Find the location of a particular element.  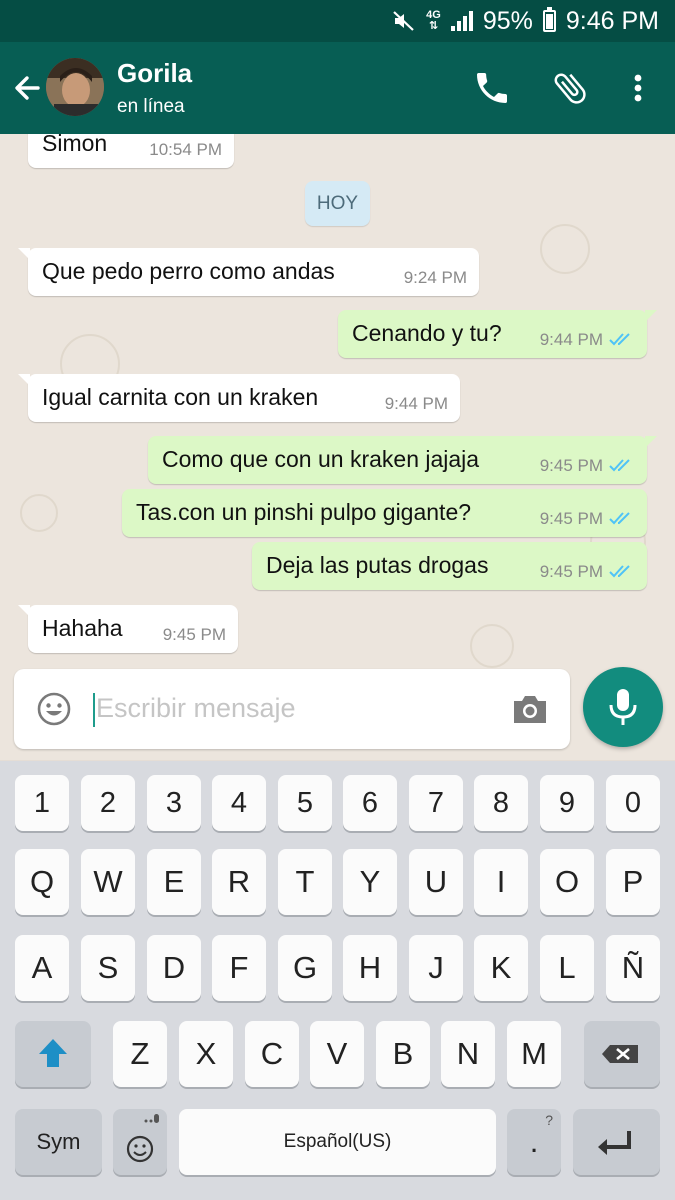

period-hint: ? is located at coordinates (549, 1120).